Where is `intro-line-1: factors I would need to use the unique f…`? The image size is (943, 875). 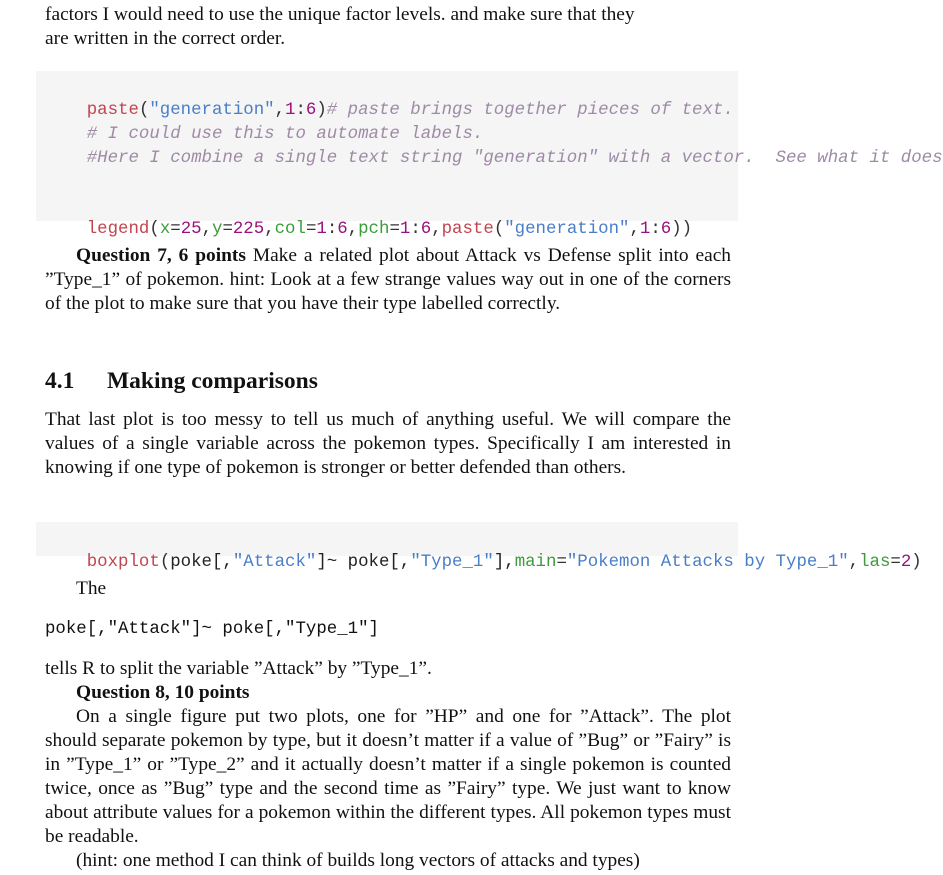
intro-line-1: factors I would need to use the unique f… is located at coordinates (340, 14).